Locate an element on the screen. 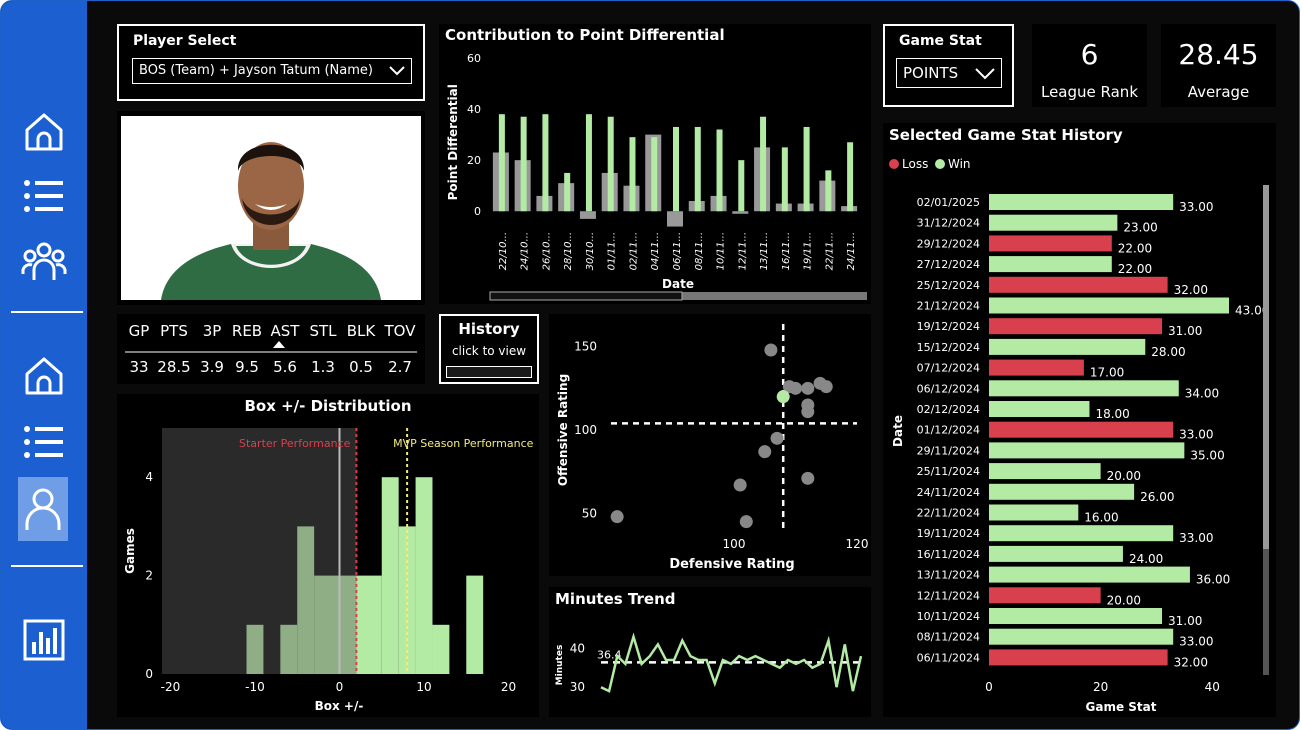 This screenshot has width=1302, height=730. stat-value-pts: 28.5 is located at coordinates (173, 367).